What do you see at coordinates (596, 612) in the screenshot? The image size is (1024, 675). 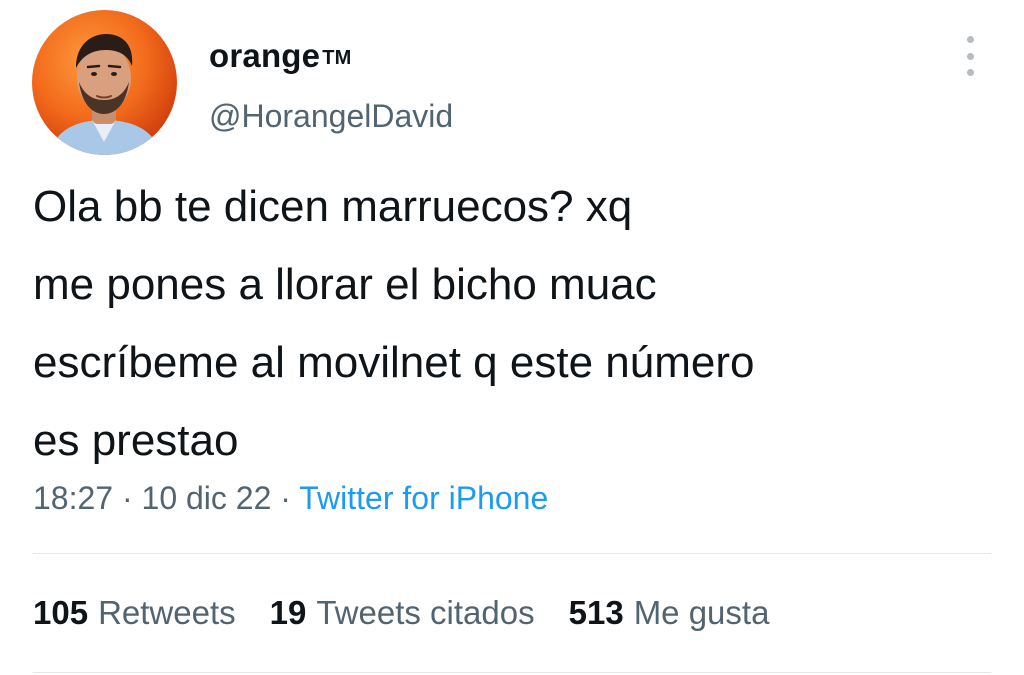 I see `likes-count: 513` at bounding box center [596, 612].